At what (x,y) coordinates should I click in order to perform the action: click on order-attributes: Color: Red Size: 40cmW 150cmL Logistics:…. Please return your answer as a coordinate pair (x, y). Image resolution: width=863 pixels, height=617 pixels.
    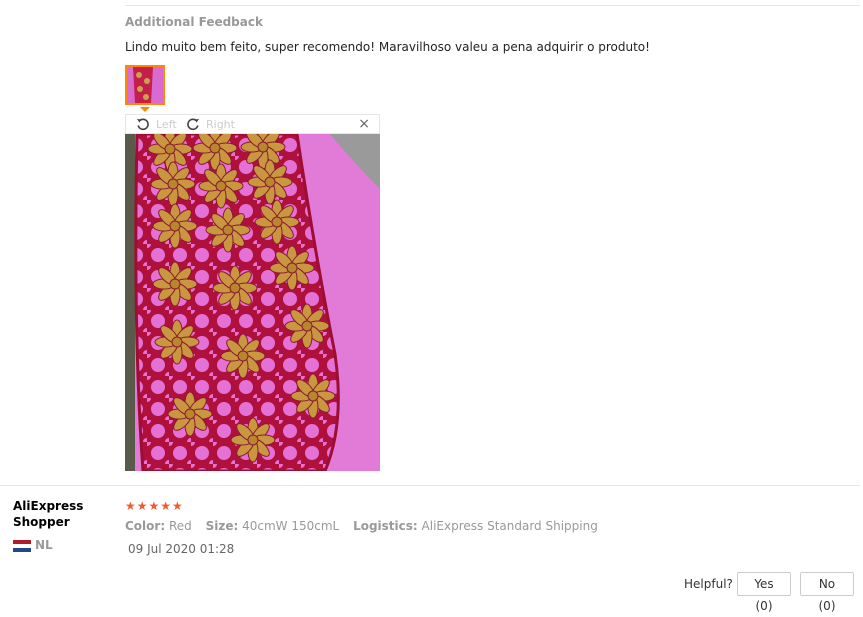
    Looking at the image, I should click on (361, 526).